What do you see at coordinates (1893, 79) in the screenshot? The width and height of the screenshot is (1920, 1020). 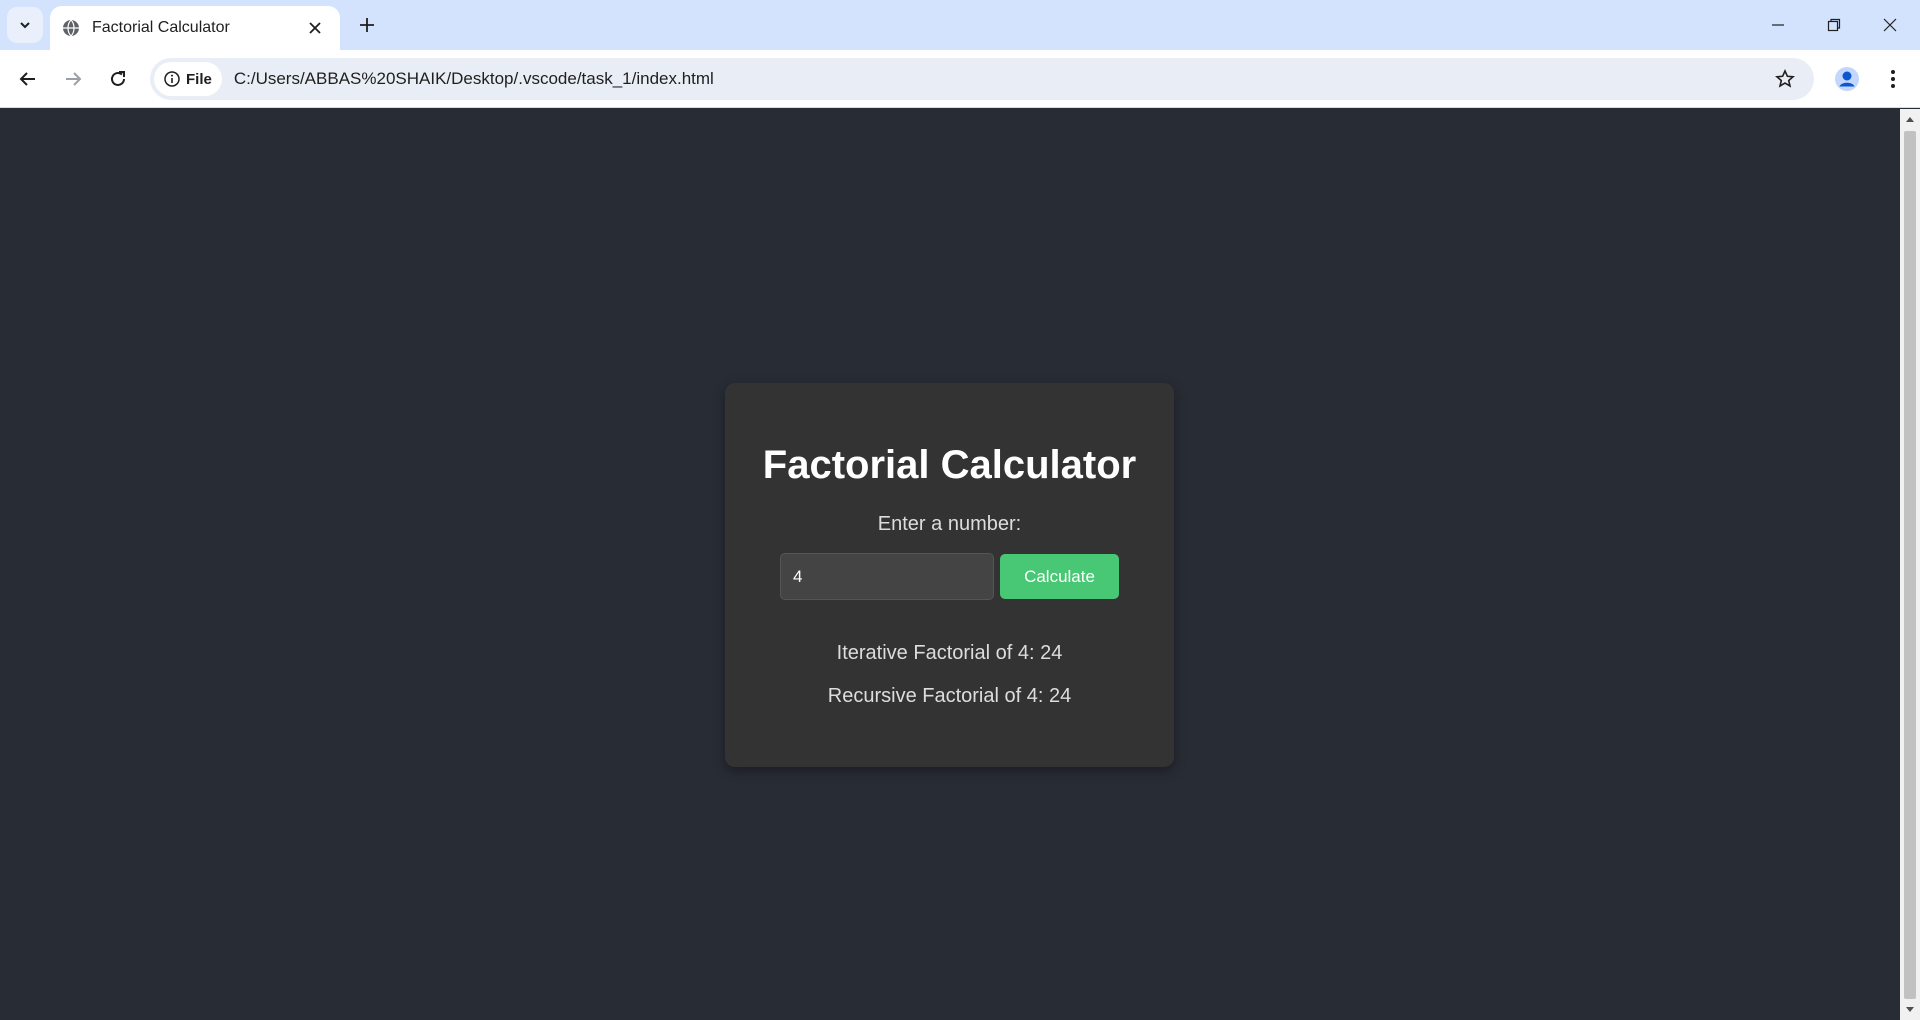 I see `kebab-menu-icon` at bounding box center [1893, 79].